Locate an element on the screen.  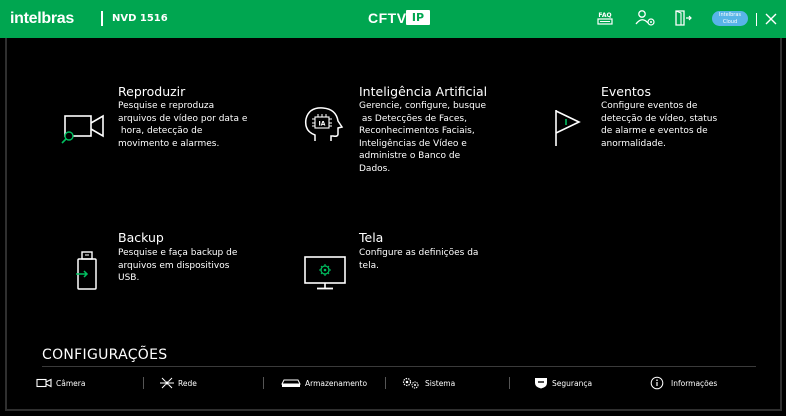
intelbras-cloud-button: Intelbras Cloud is located at coordinates (730, 18).